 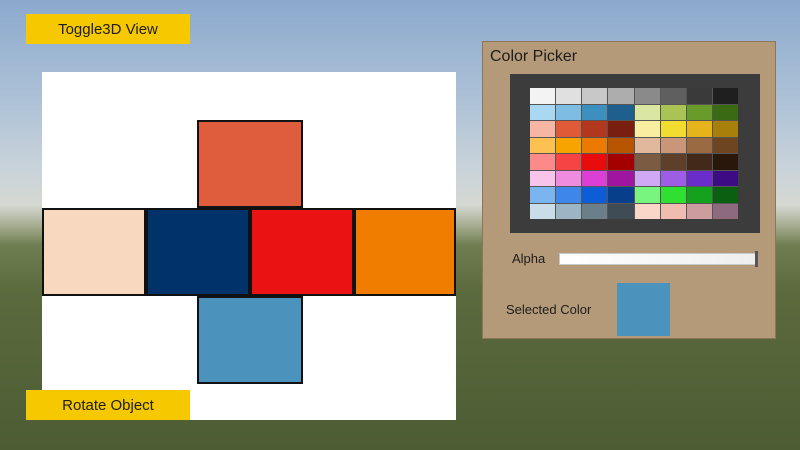 What do you see at coordinates (405, 252) in the screenshot?
I see `cube-face-back` at bounding box center [405, 252].